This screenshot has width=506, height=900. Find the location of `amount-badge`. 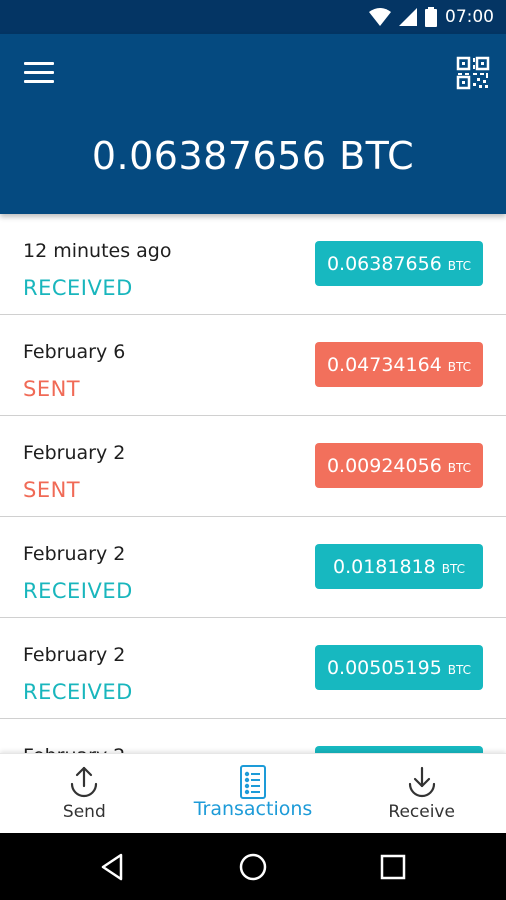

amount-badge is located at coordinates (399, 749).